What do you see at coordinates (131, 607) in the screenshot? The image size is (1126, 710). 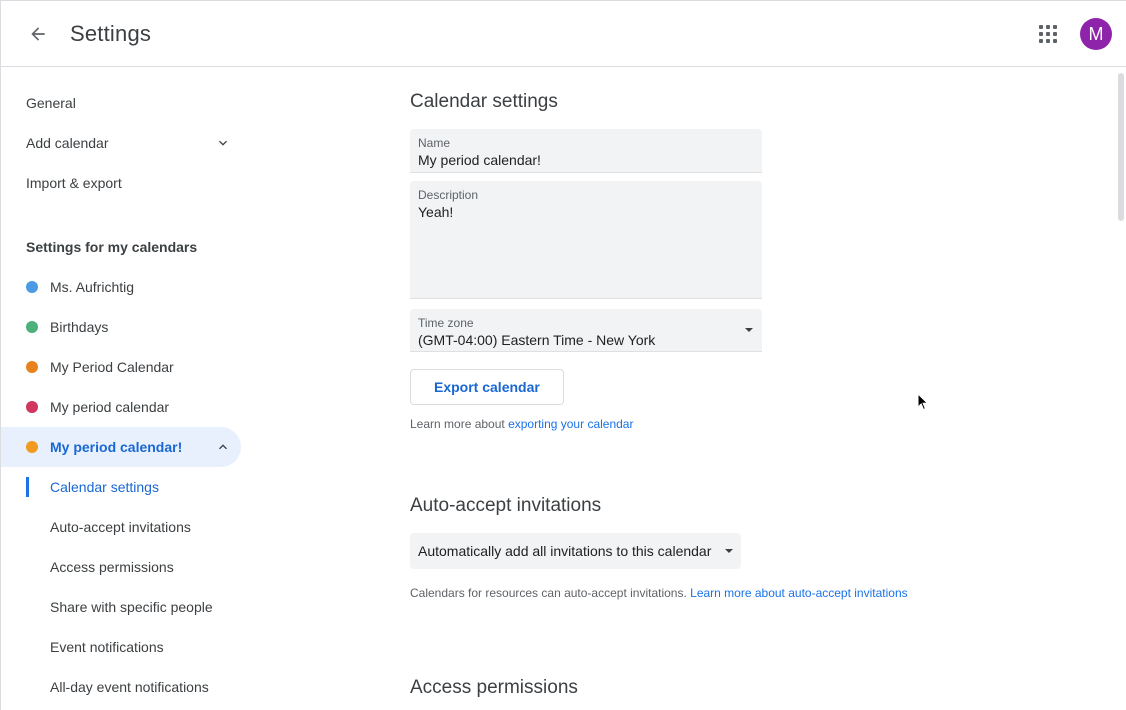 I see `subitem-label: Share with specific people` at bounding box center [131, 607].